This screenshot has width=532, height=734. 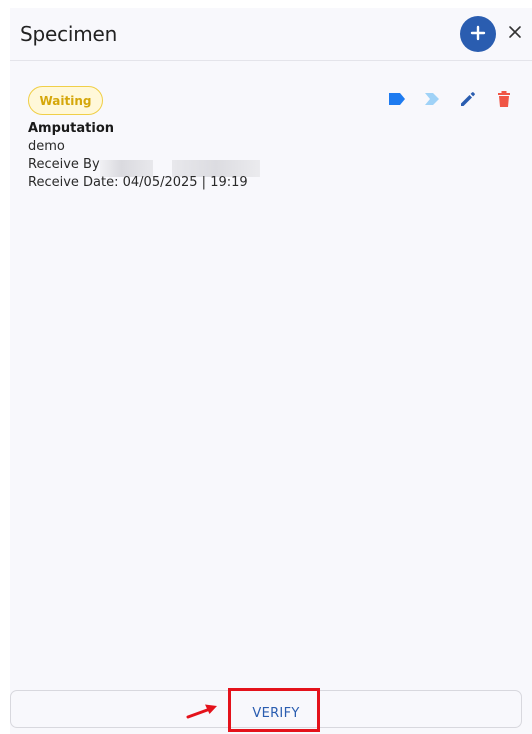 What do you see at coordinates (185, 182) in the screenshot?
I see `receive-date-value: 04/05/2025 | 19:19` at bounding box center [185, 182].